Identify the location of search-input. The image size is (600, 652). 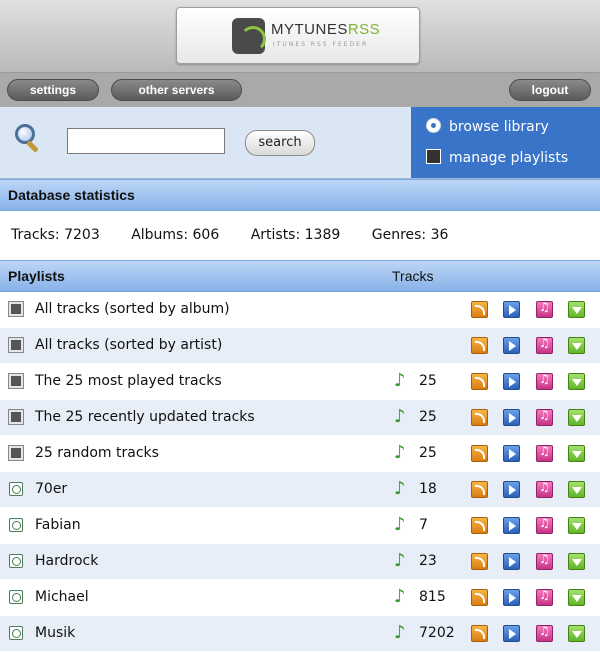
(146, 141).